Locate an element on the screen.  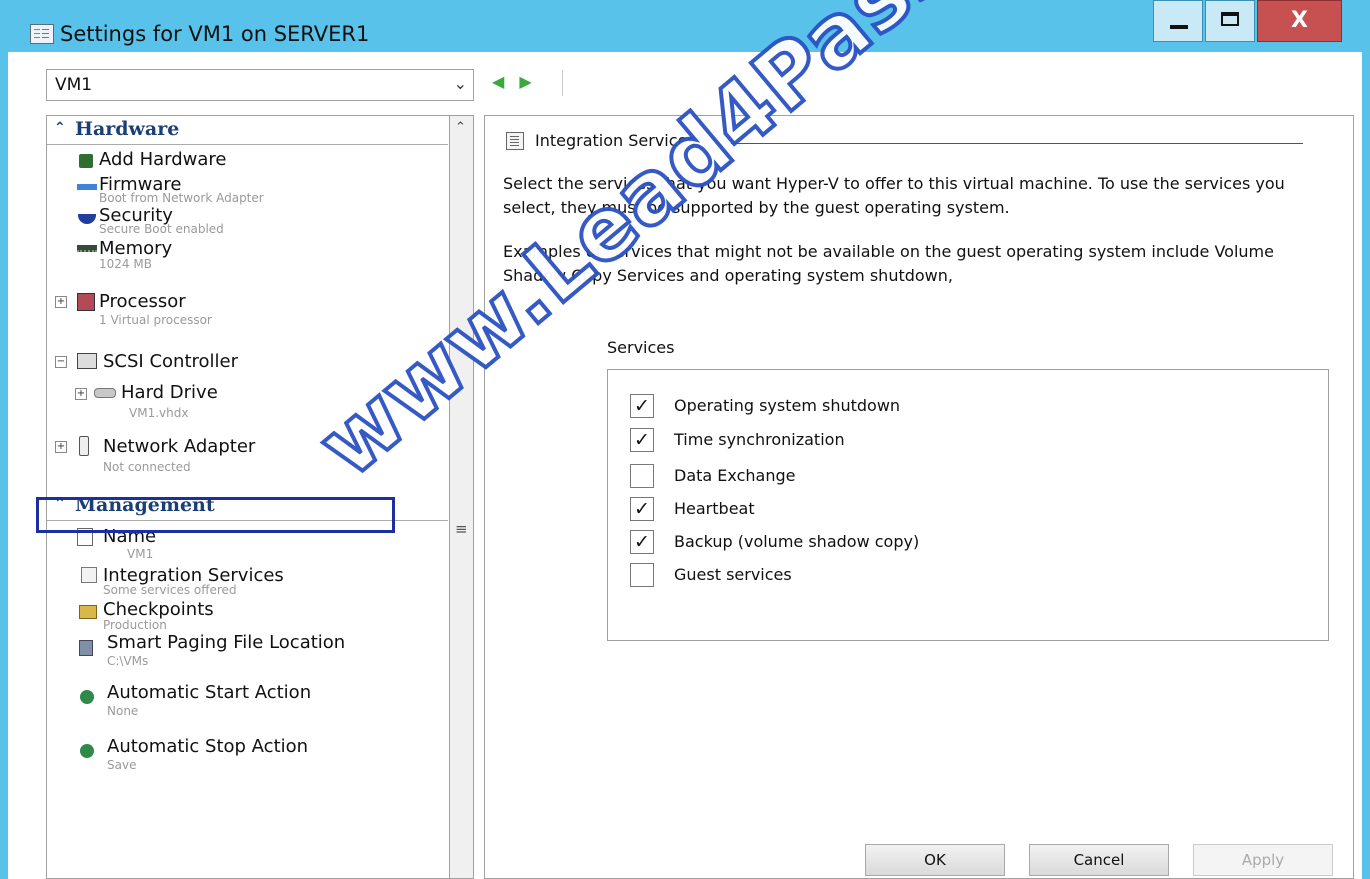
back-arrow-icon: ◀ is located at coordinates (498, 81).